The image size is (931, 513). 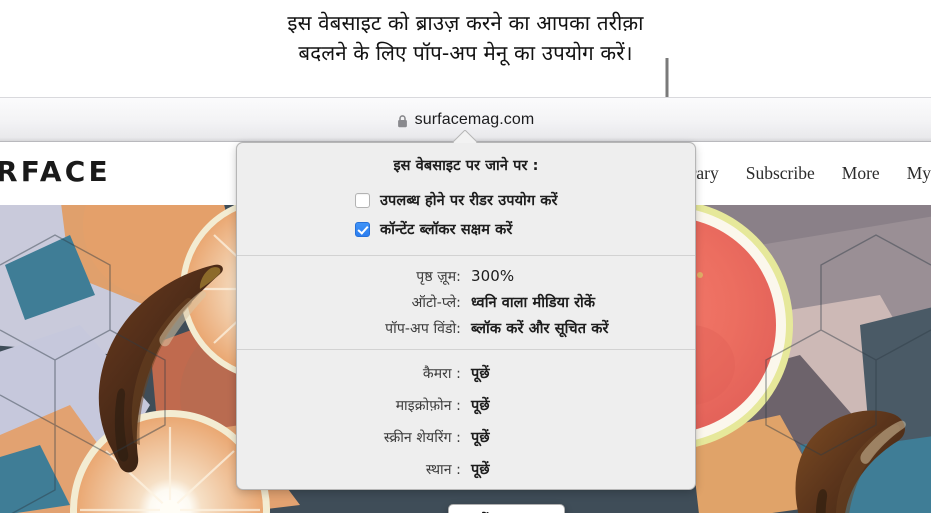 What do you see at coordinates (436, 303) in the screenshot?
I see `setting-label-auto-play: ऑटो-प्ले:` at bounding box center [436, 303].